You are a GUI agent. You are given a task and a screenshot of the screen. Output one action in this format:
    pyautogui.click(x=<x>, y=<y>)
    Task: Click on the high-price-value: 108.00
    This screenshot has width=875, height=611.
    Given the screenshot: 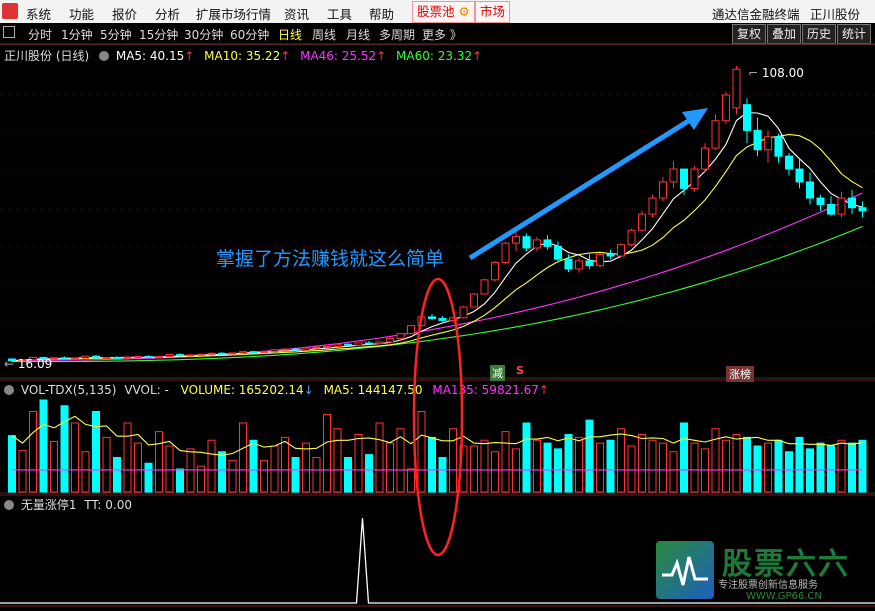 What is the action you would take?
    pyautogui.click(x=782, y=73)
    